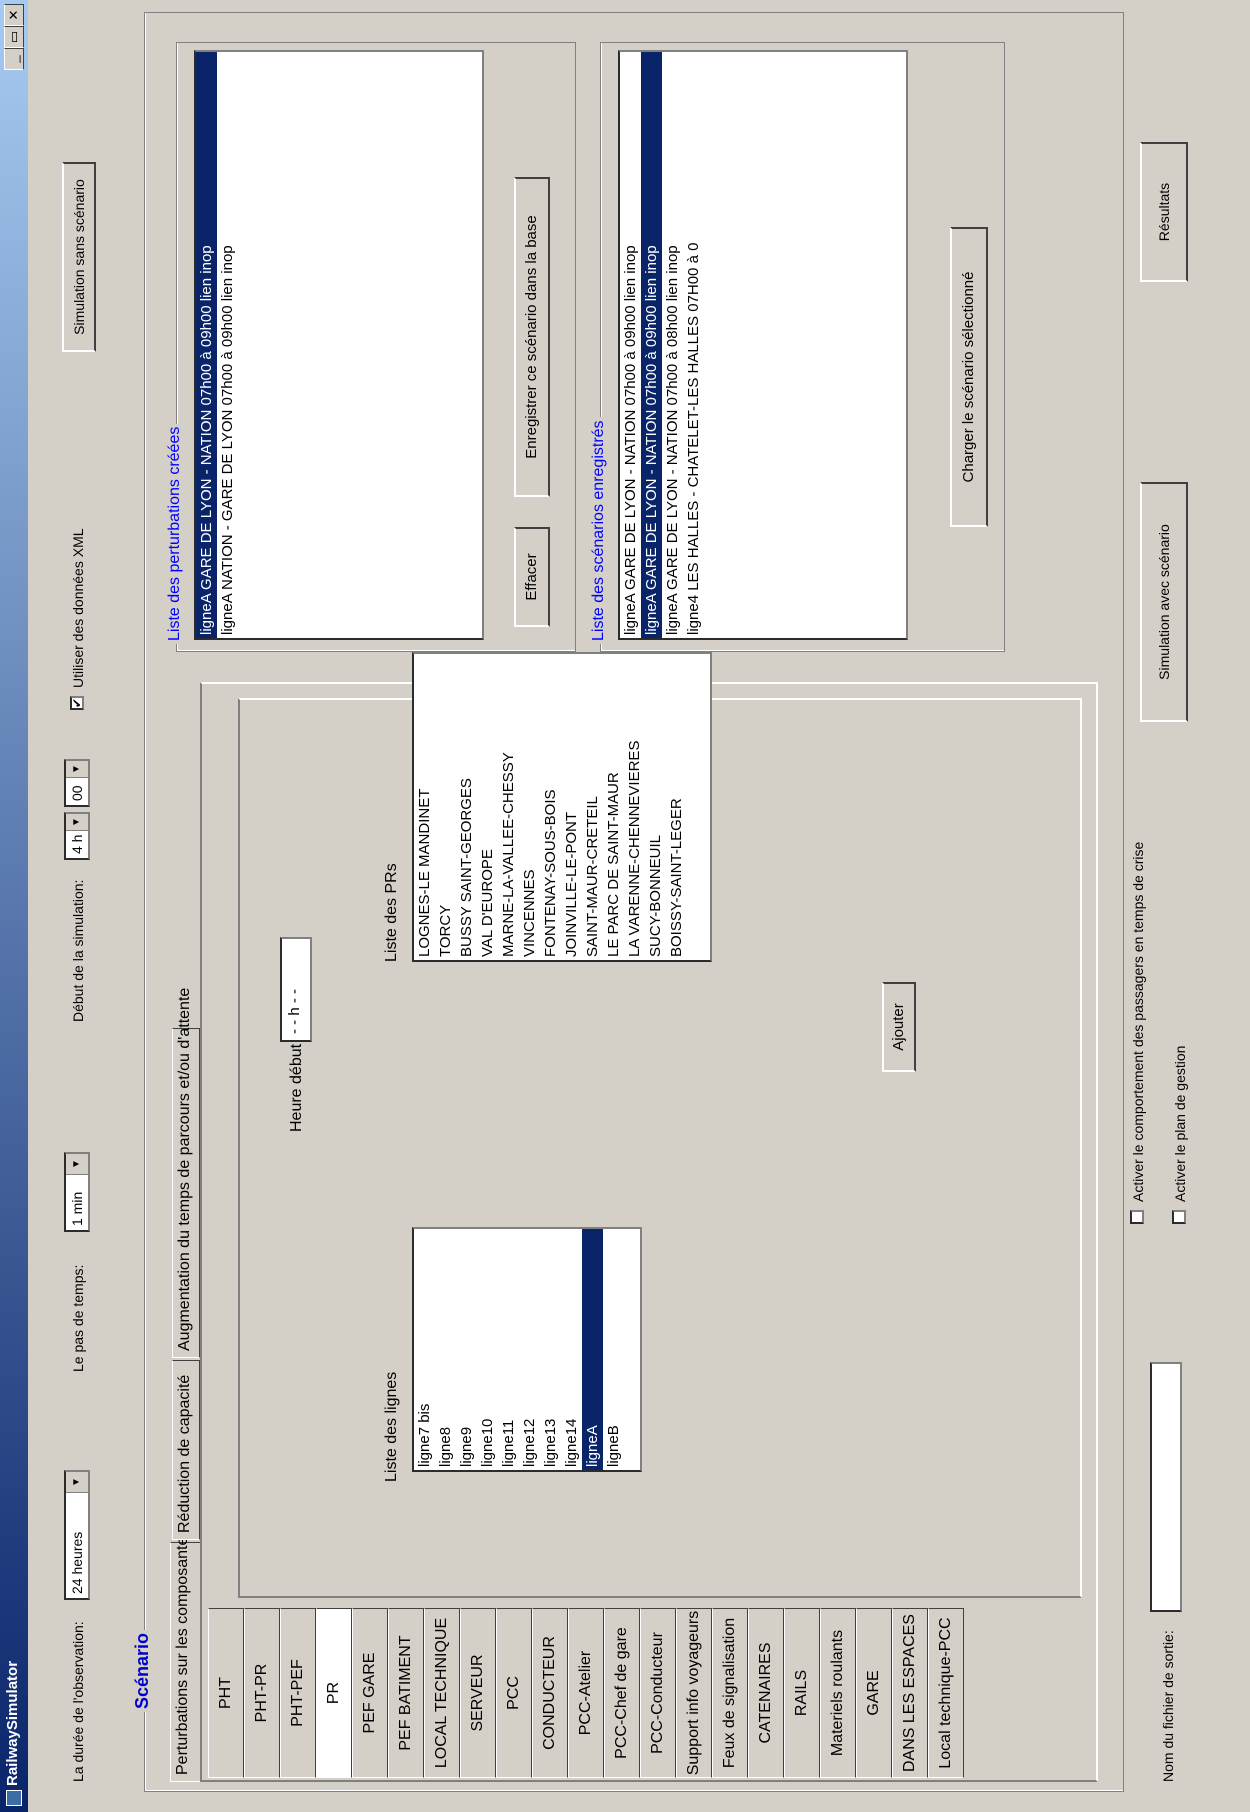 This screenshot has height=1812, width=1250. What do you see at coordinates (14, 15) in the screenshot?
I see `close-button: ✕` at bounding box center [14, 15].